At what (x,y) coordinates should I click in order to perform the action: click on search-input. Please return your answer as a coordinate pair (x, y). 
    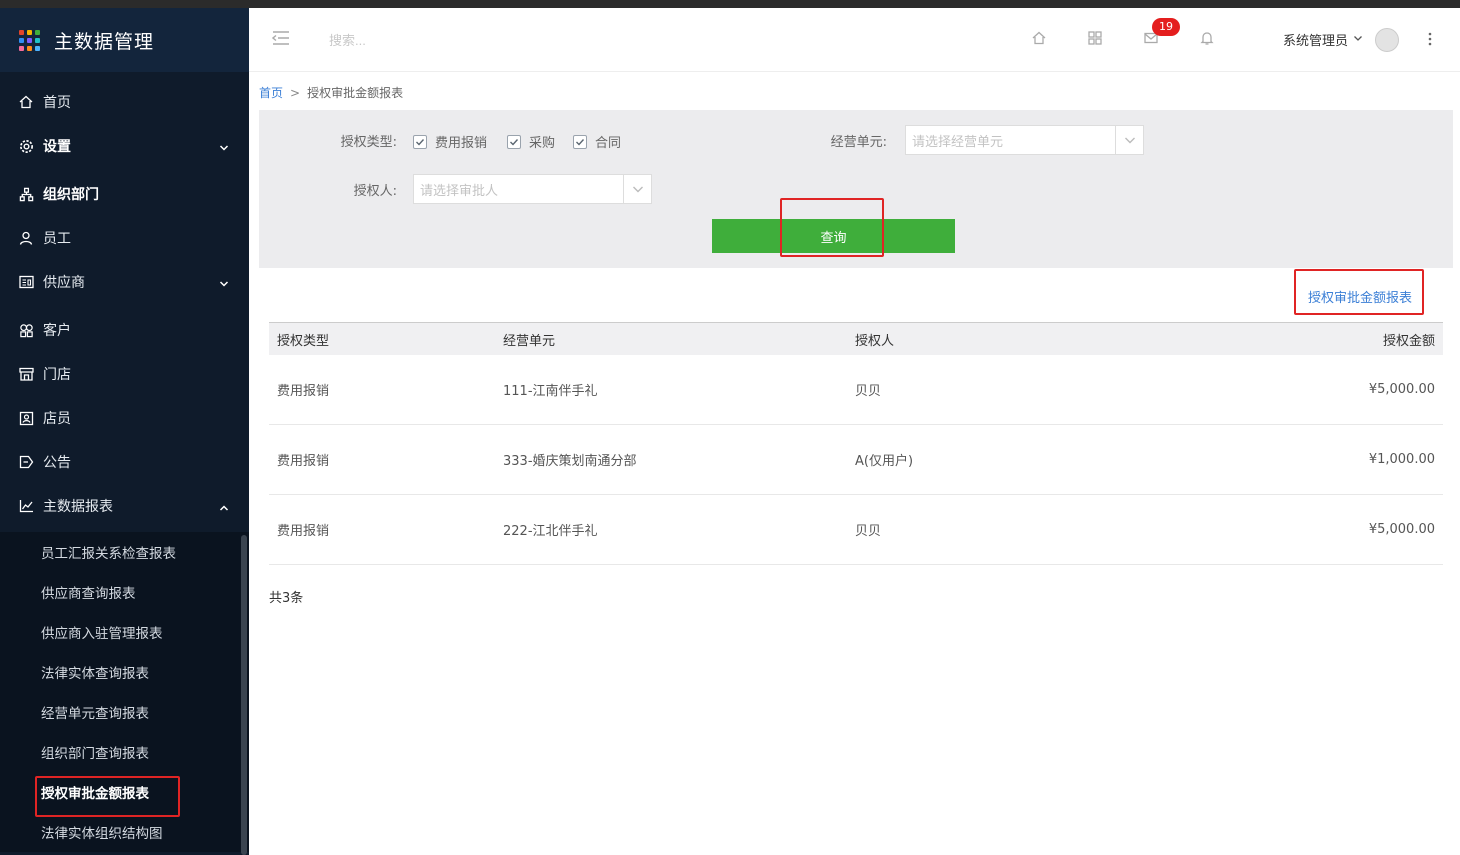
    Looking at the image, I should click on (439, 40).